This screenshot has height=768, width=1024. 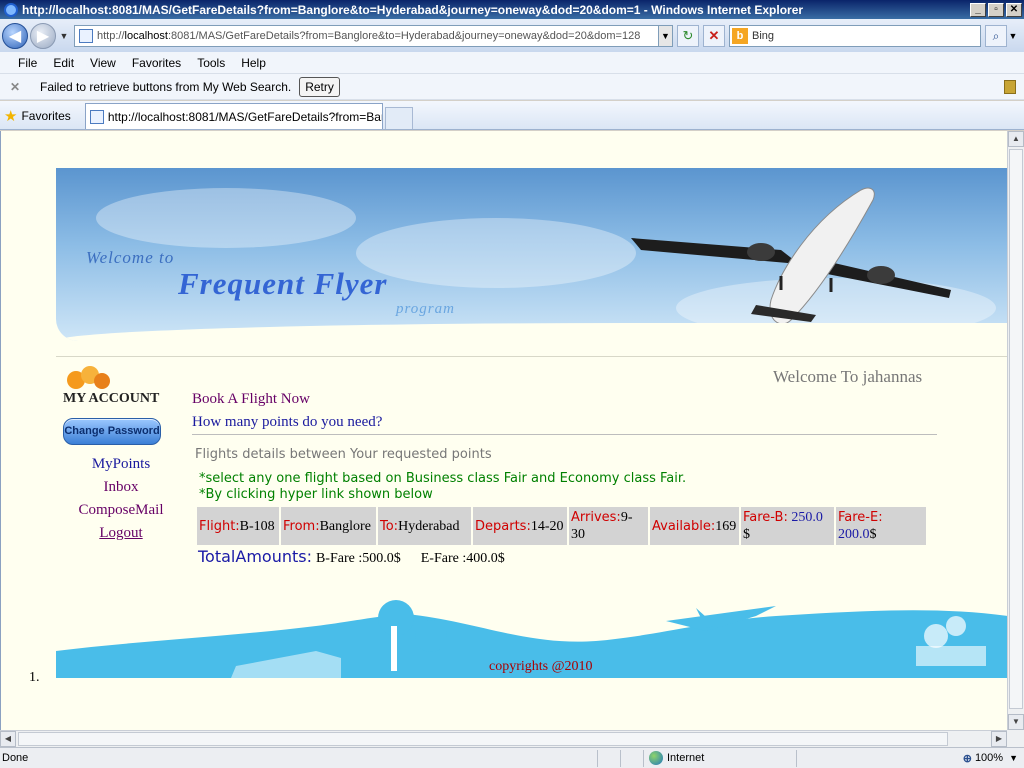 What do you see at coordinates (64, 36) in the screenshot?
I see `history-dropdown-icon: ▼` at bounding box center [64, 36].